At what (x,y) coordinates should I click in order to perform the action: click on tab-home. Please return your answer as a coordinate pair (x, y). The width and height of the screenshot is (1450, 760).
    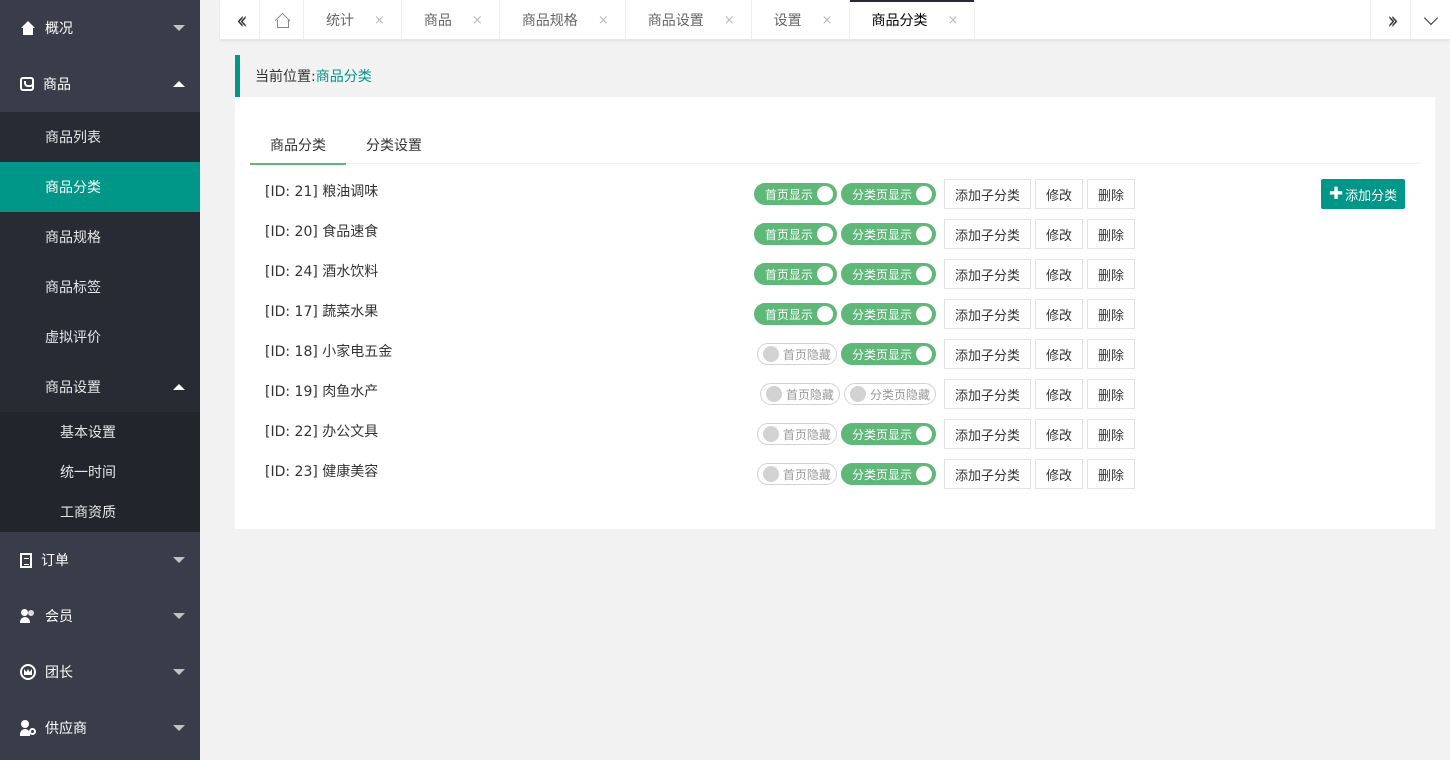
    Looking at the image, I should click on (282, 20).